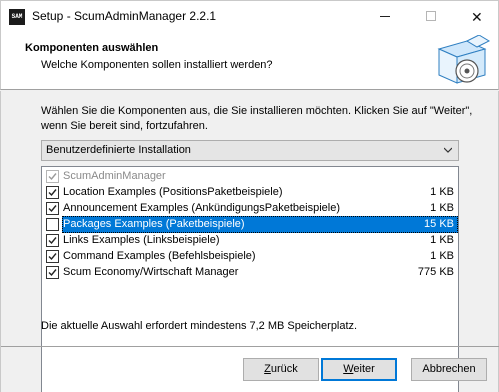 This screenshot has width=499, height=392. I want to click on install-type-dropdown: Benutzerdefinierte Installation, so click(250, 150).